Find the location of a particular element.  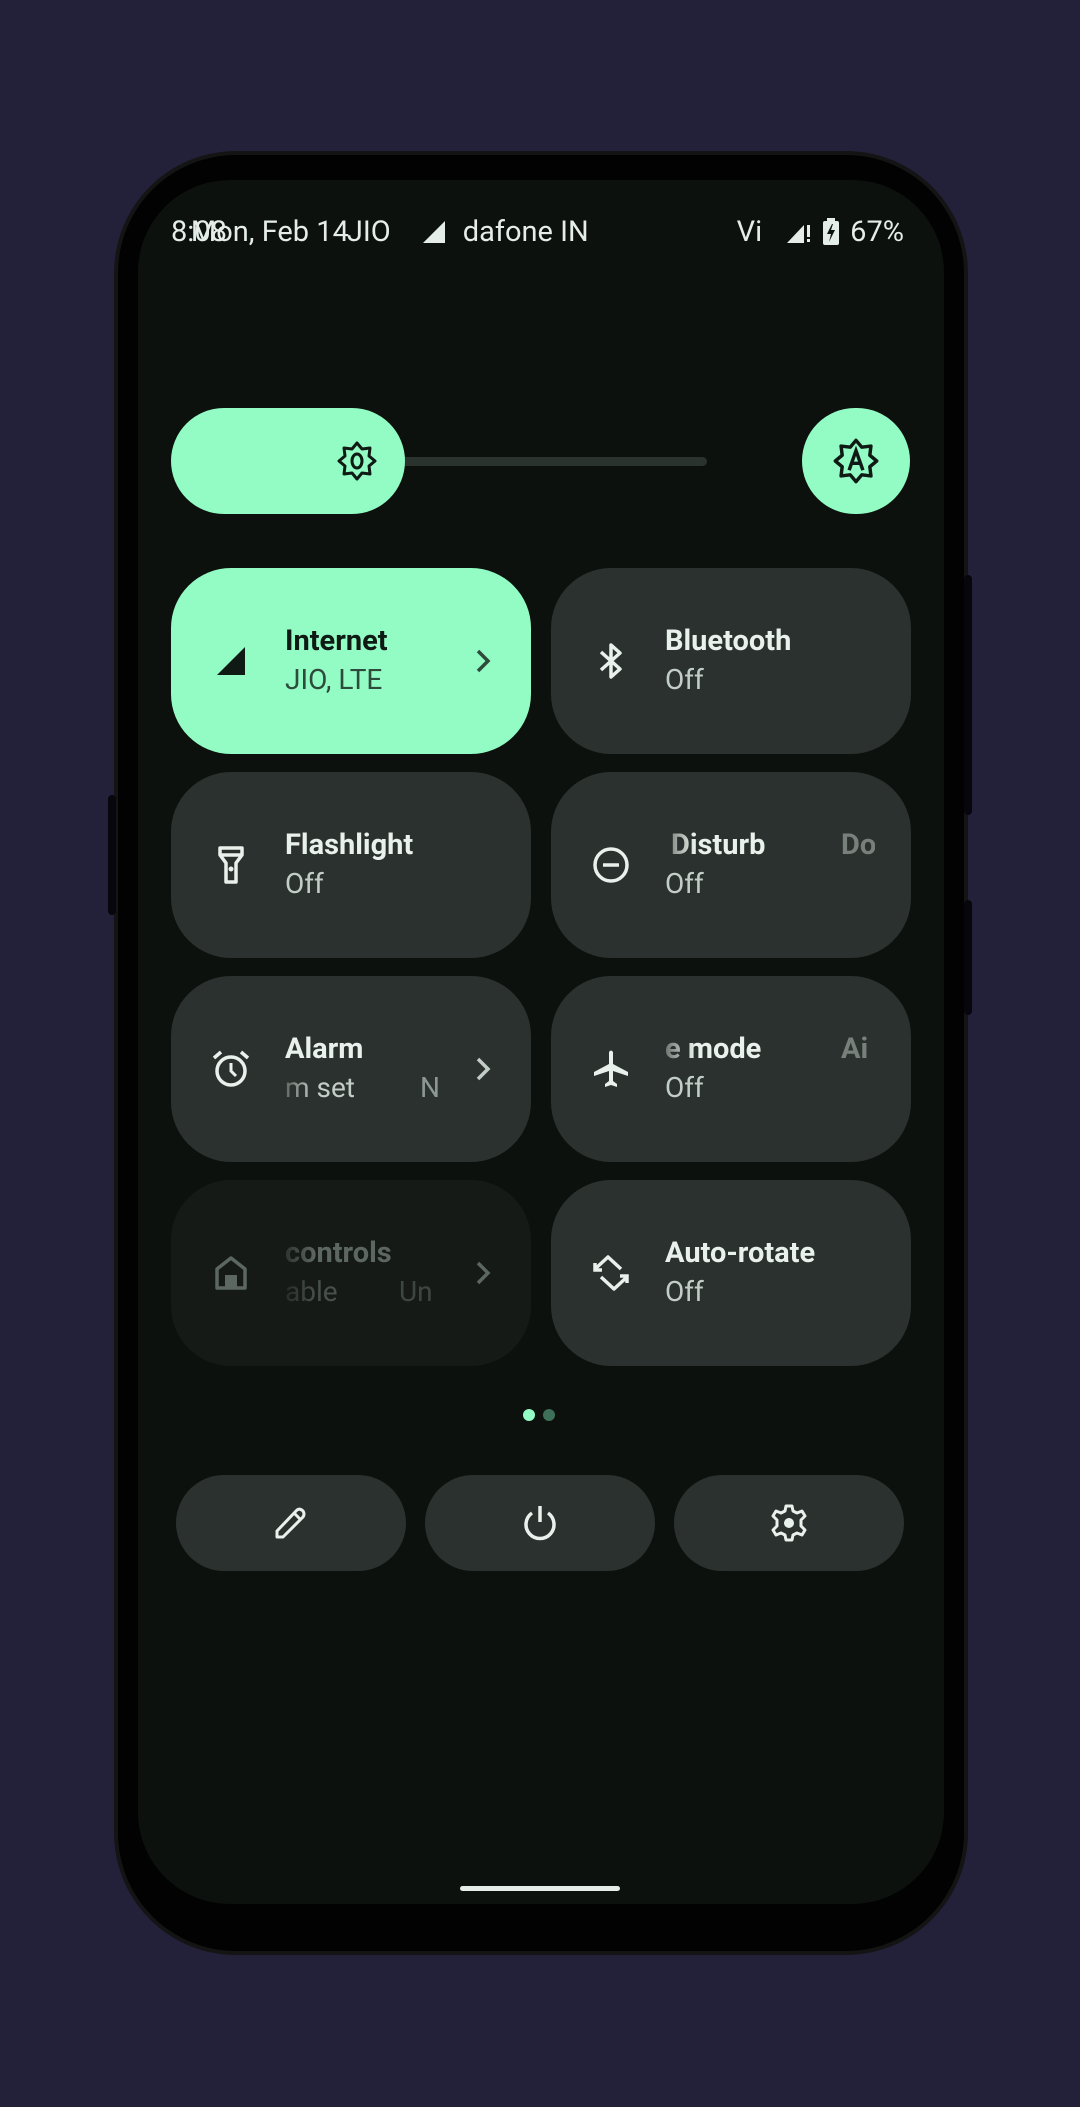

do-not-disturb-icon is located at coordinates (611, 865).